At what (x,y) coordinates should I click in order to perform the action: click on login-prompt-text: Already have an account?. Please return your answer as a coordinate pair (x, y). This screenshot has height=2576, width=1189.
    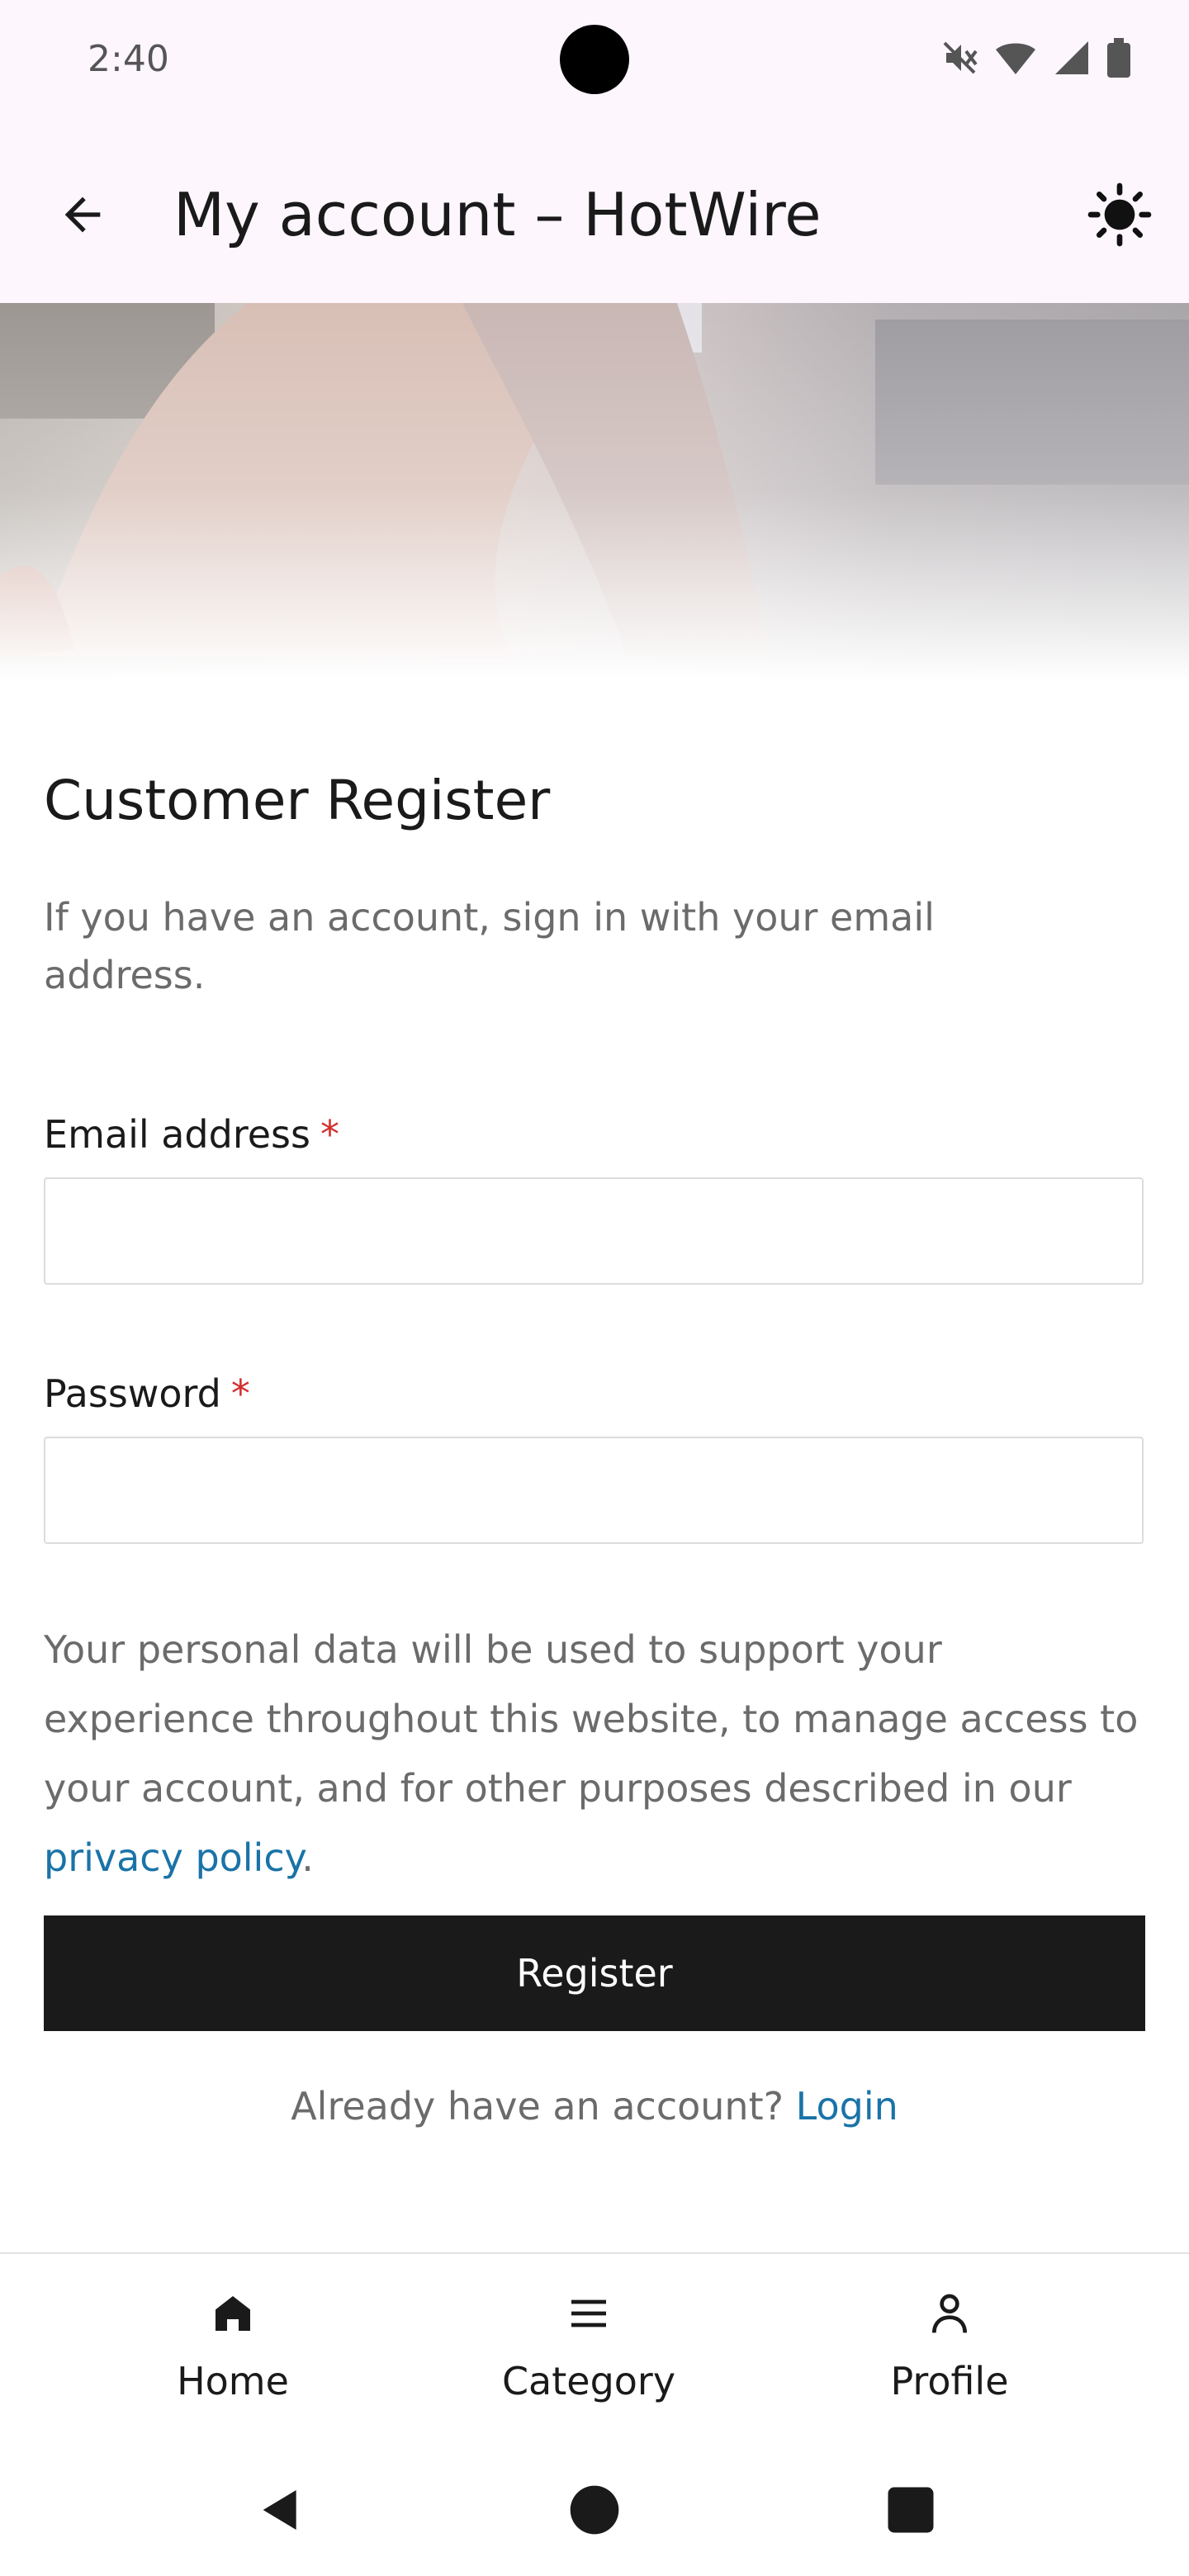
    Looking at the image, I should click on (543, 2106).